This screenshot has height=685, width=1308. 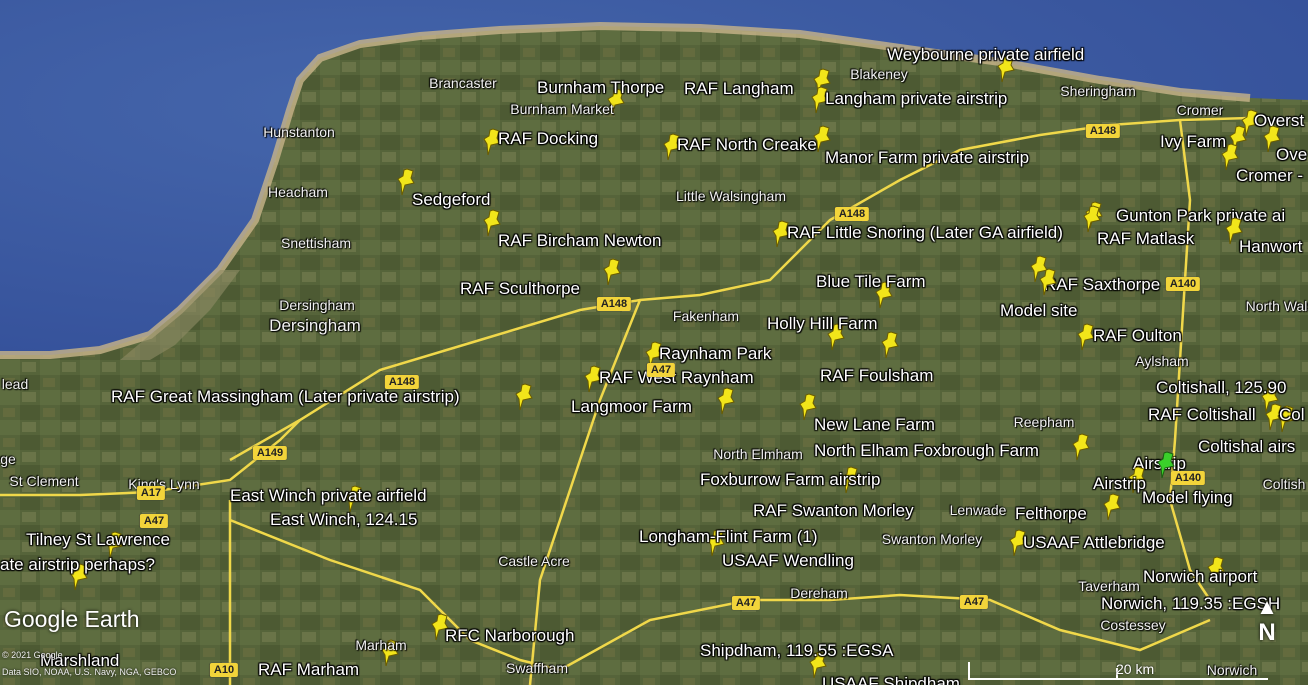 I want to click on place-label: North Elmham, so click(x=758, y=454).